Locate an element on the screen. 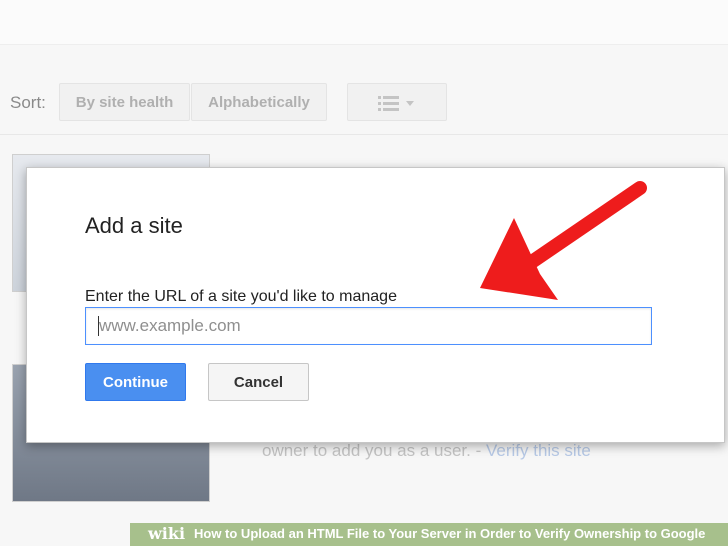  continue-button: Continue is located at coordinates (135, 382).